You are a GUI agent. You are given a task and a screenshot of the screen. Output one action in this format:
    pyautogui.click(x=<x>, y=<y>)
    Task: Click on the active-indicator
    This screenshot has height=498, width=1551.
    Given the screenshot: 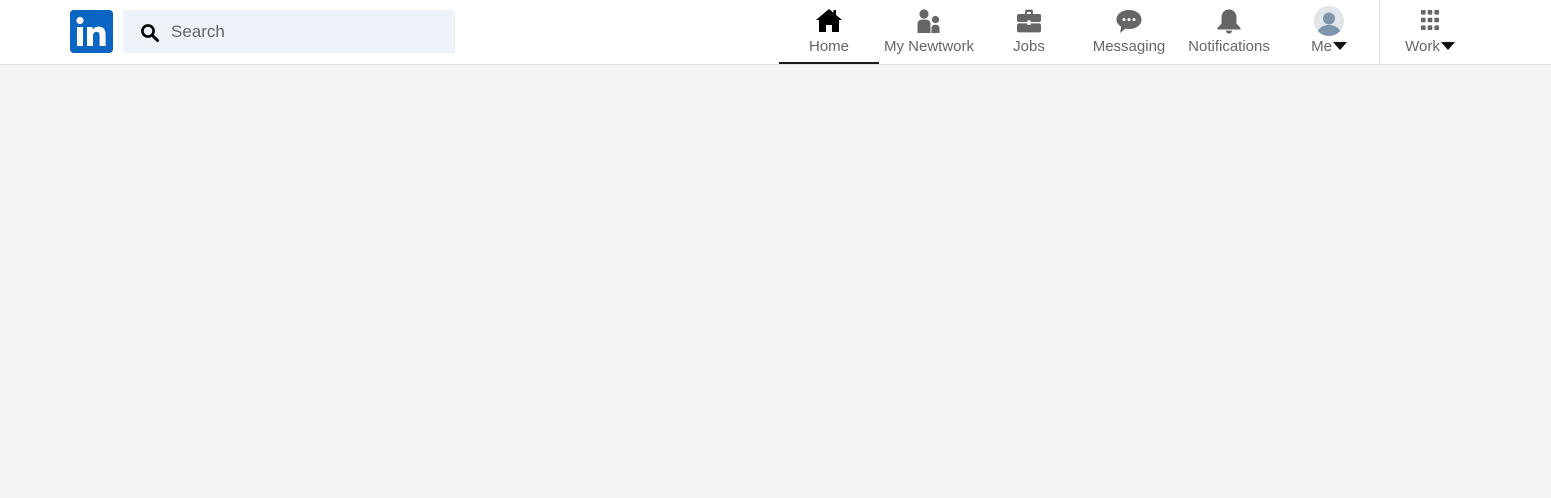 What is the action you would take?
    pyautogui.click(x=829, y=63)
    